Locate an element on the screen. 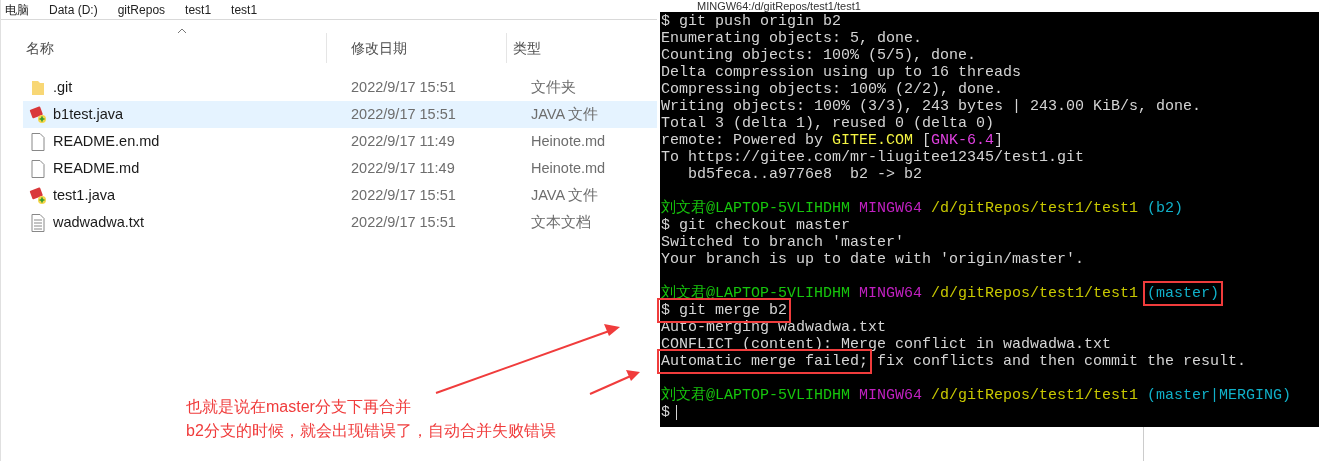  terminal-text: Automatic merge failed; is located at coordinates (765, 361).